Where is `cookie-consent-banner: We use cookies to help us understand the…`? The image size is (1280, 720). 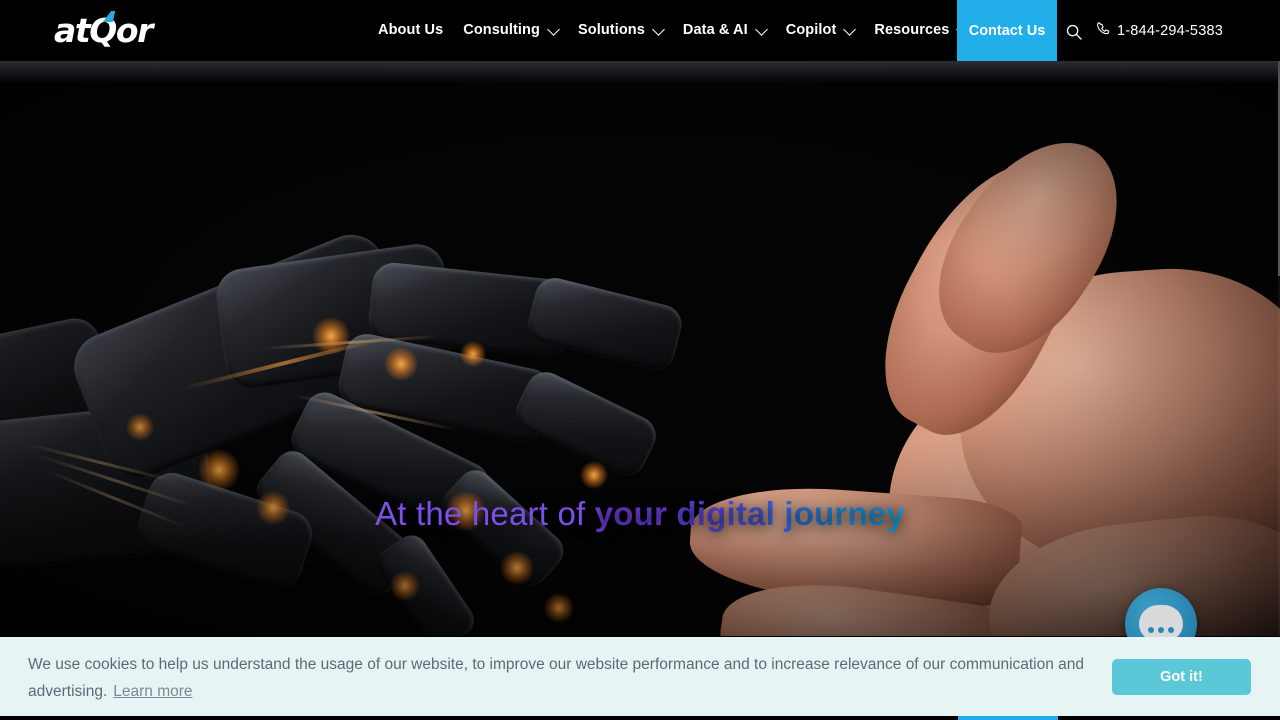 cookie-consent-banner: We use cookies to help us understand the… is located at coordinates (640, 676).